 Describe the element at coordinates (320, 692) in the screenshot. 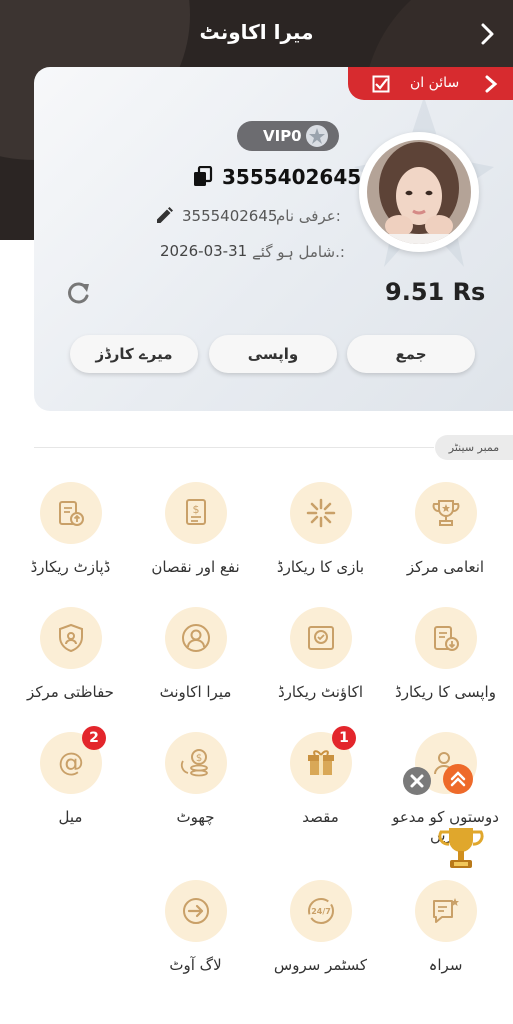

I see `grid-item-label: اکاؤنٹ ریکارڈ` at that location.